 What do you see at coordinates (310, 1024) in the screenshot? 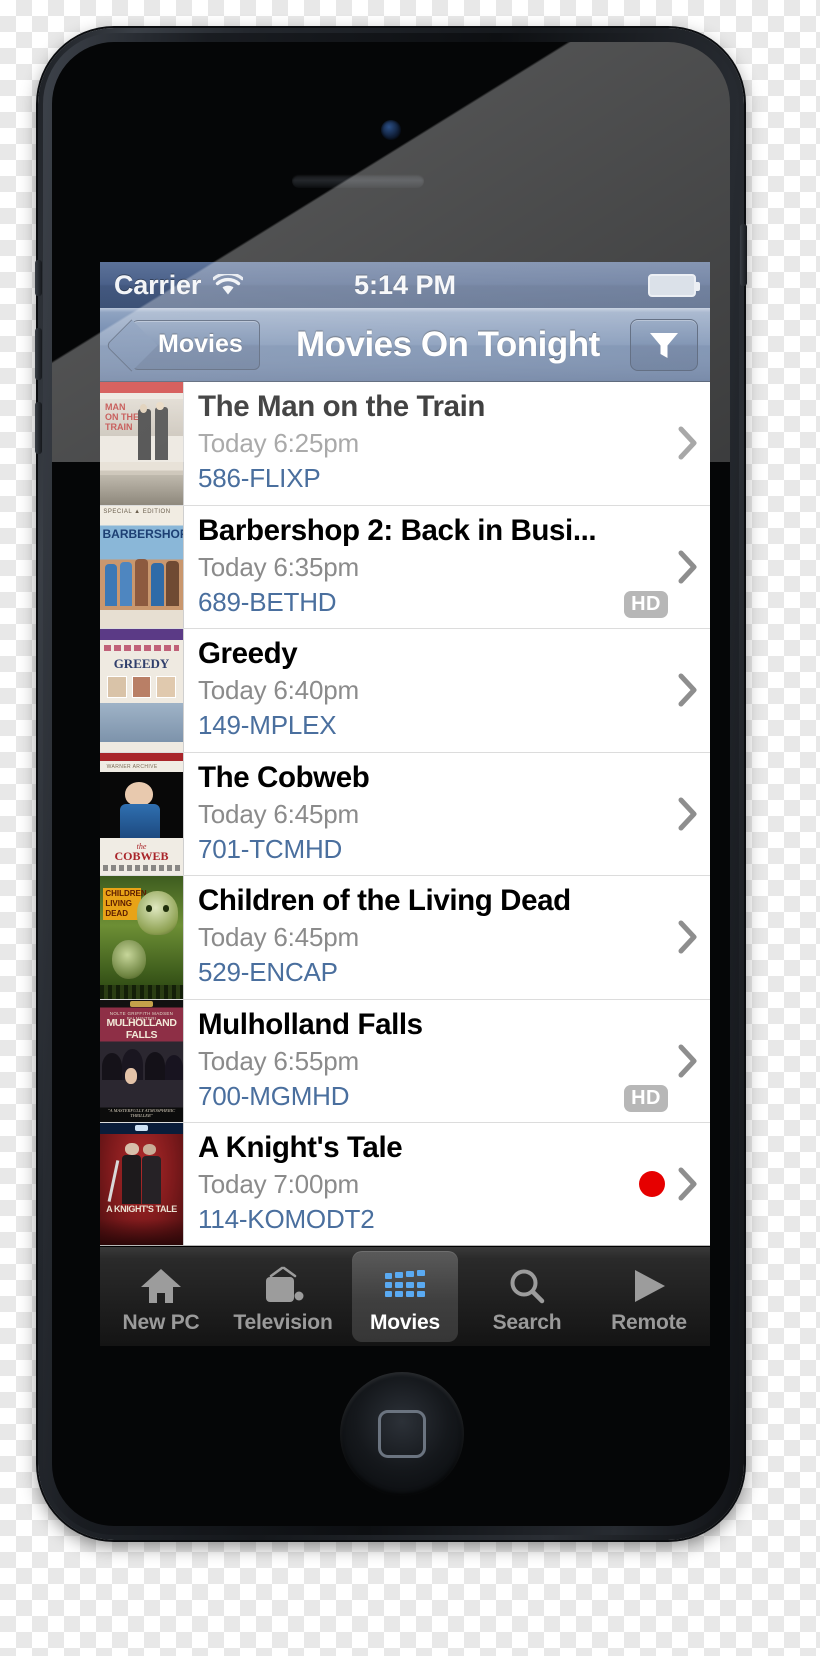
I see `movie-title: Mulholland Falls` at bounding box center [310, 1024].